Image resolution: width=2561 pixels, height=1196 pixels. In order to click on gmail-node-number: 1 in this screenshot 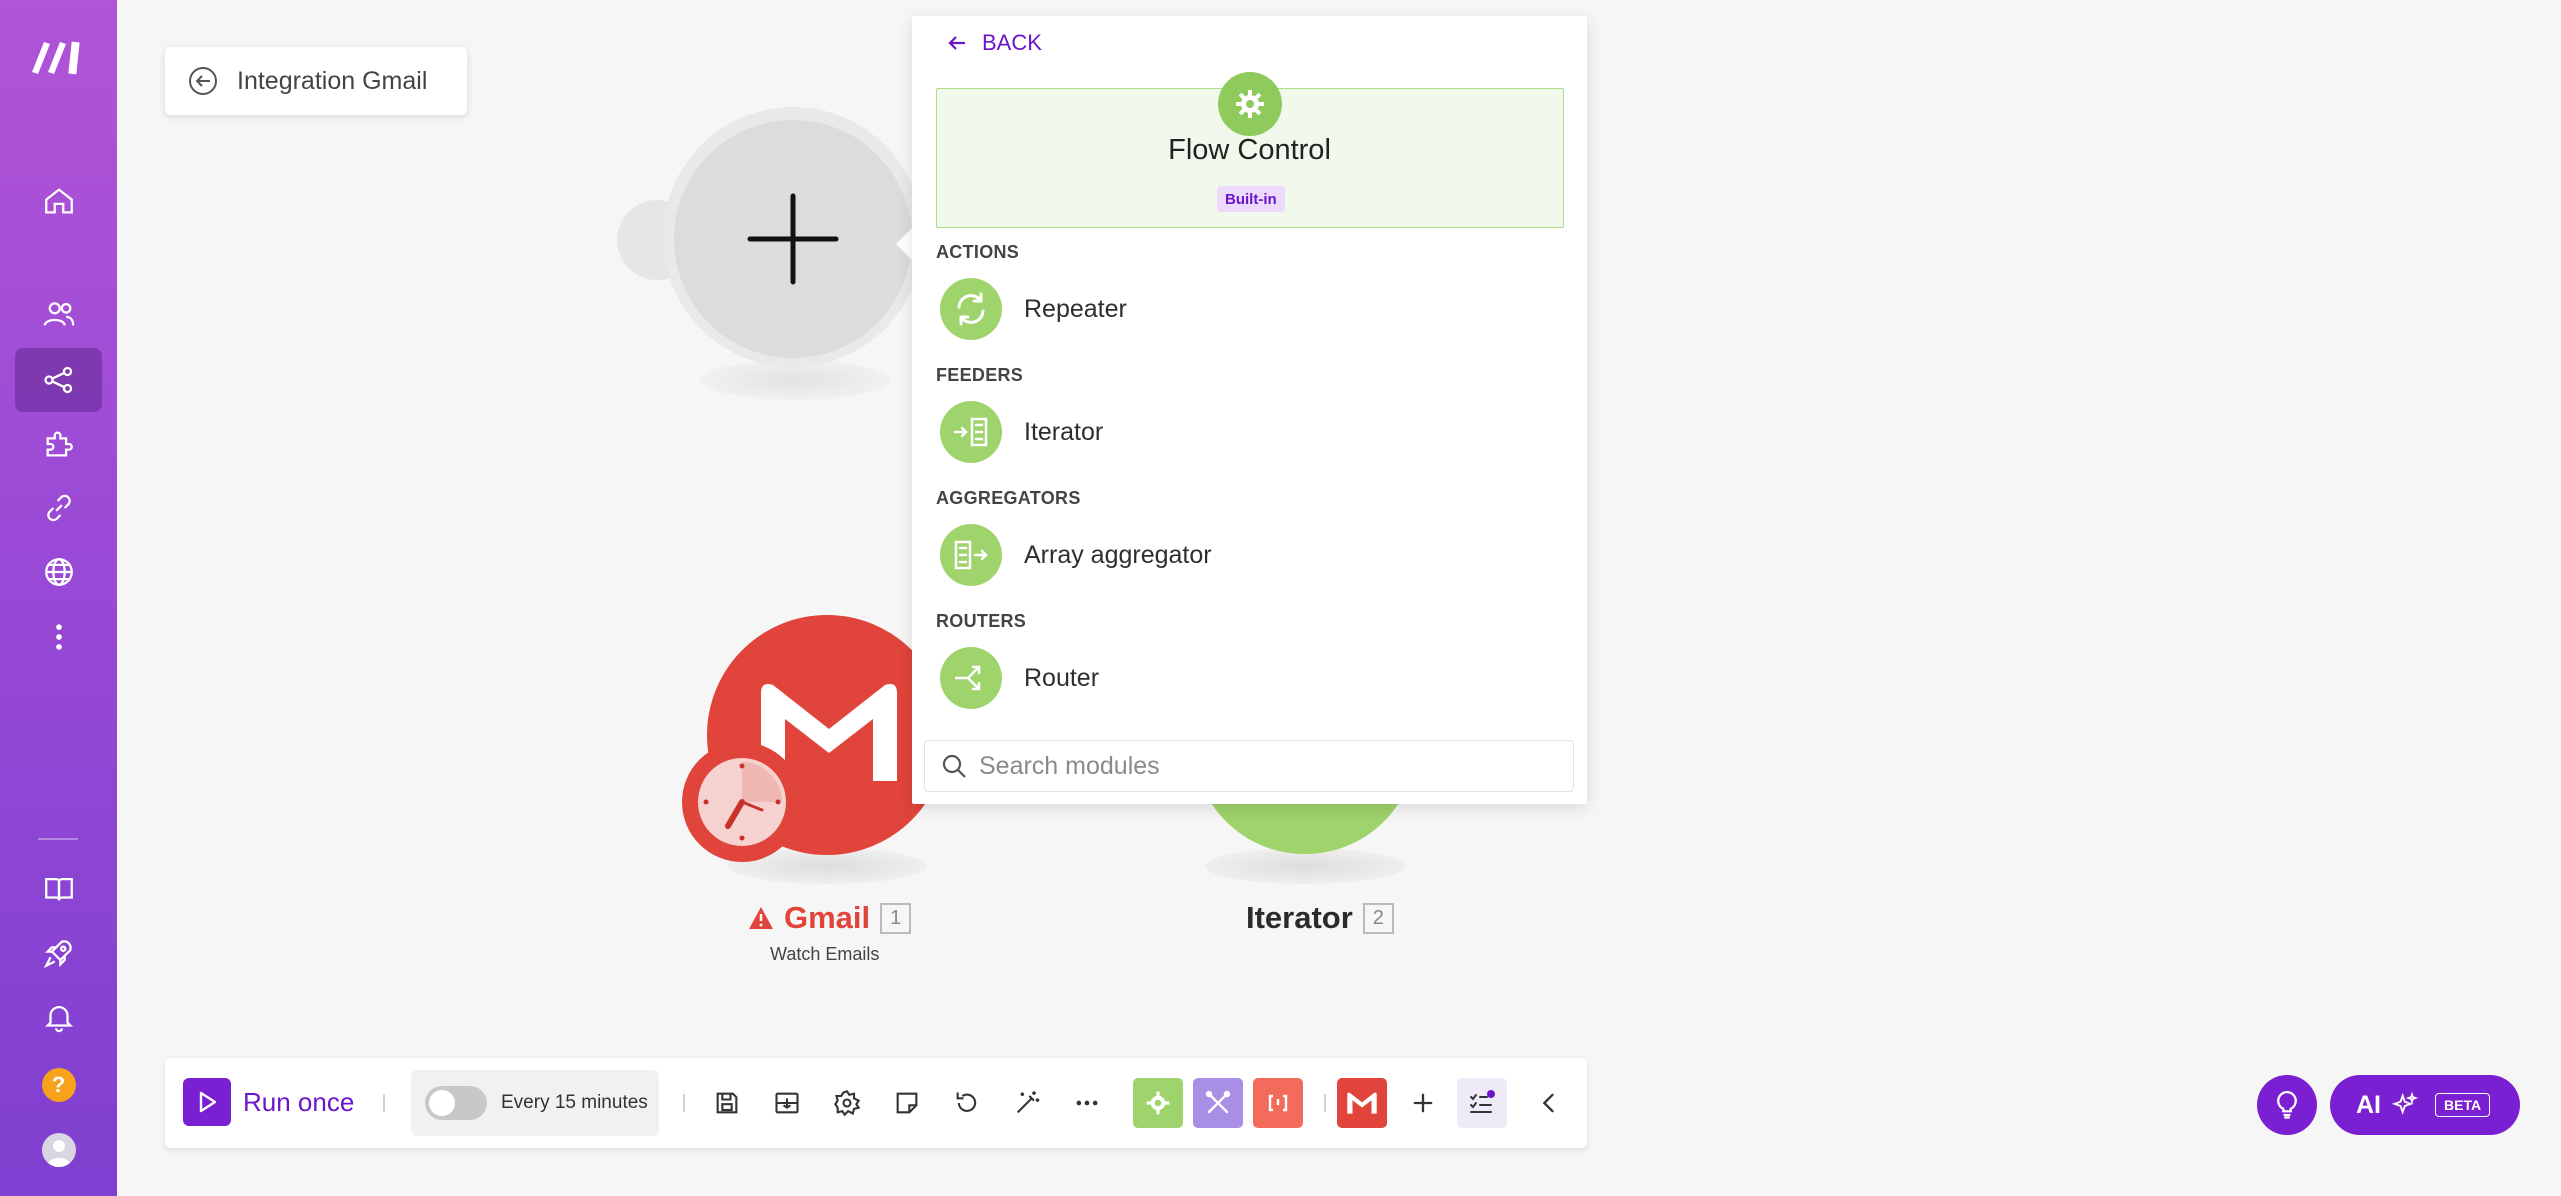, I will do `click(896, 918)`.